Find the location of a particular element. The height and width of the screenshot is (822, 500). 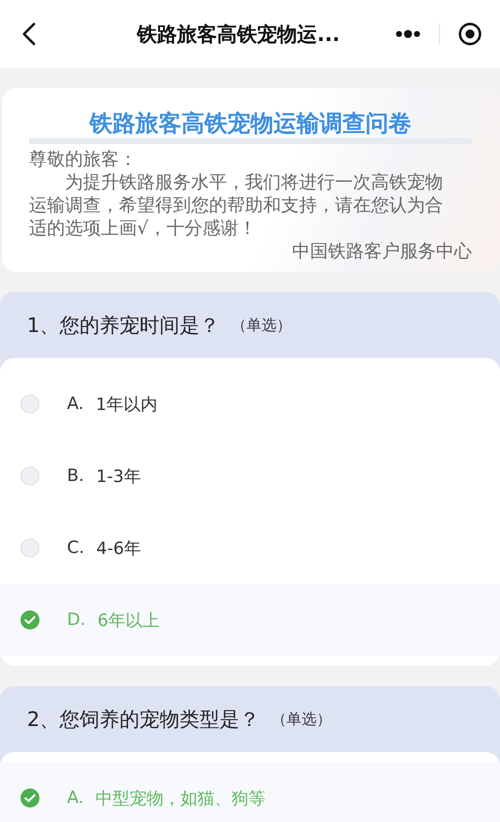

option-item: A. 1年以内 is located at coordinates (250, 404).